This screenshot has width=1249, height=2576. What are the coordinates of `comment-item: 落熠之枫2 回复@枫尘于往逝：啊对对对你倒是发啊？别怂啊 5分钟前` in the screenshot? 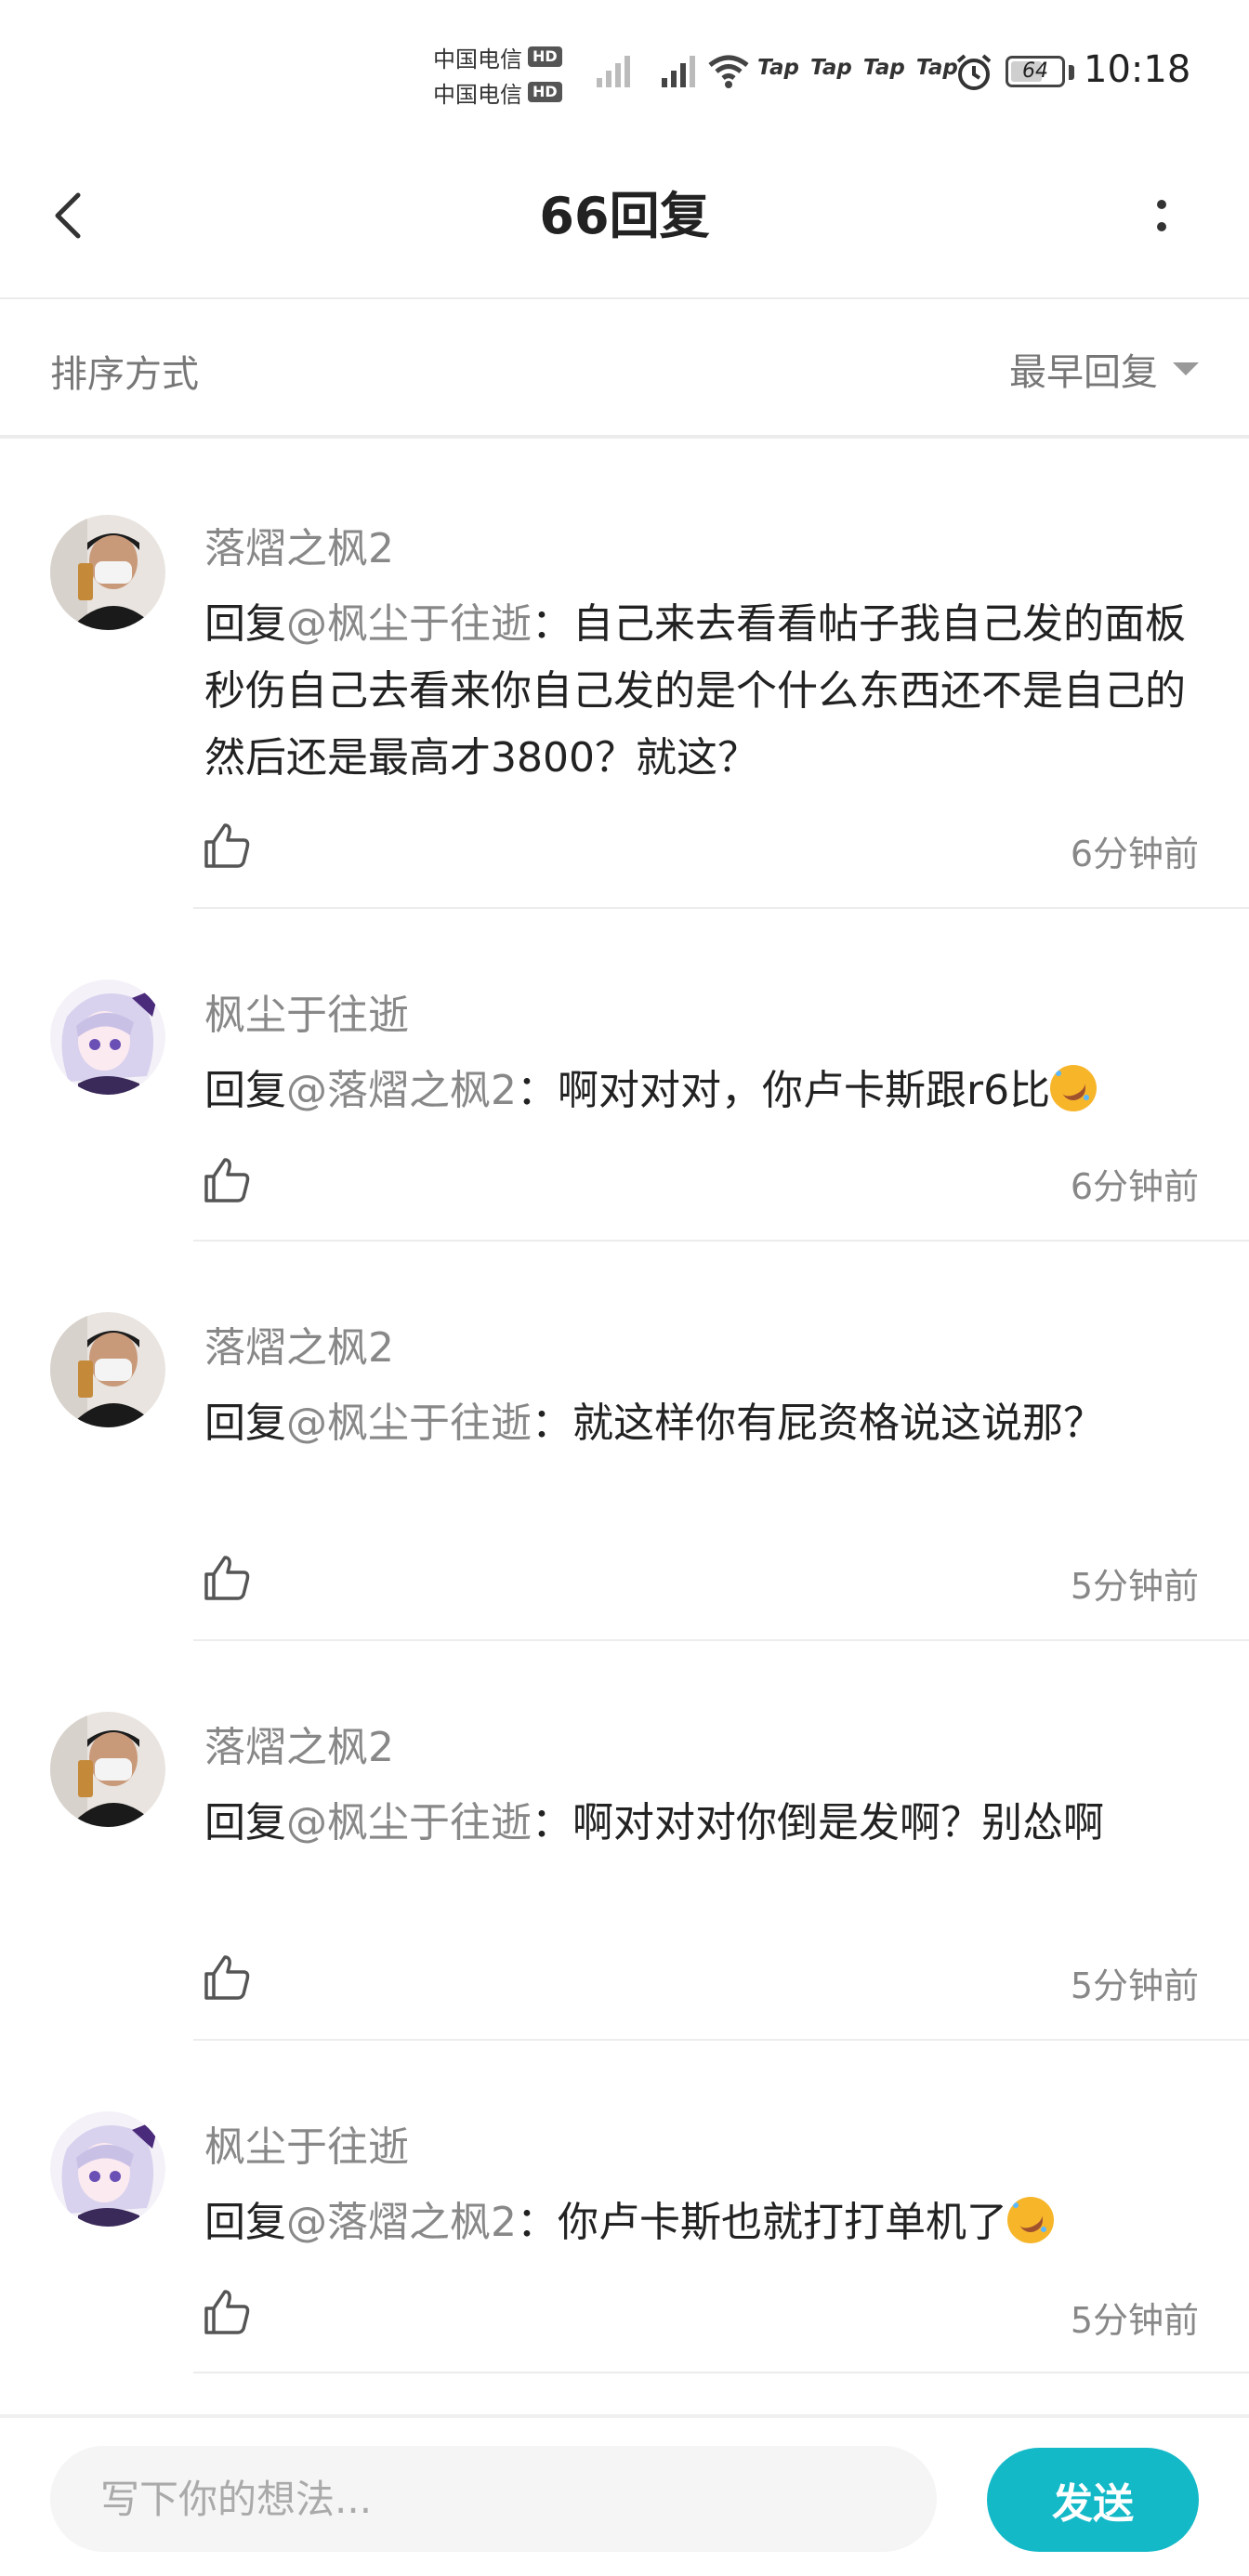 It's located at (649, 1841).